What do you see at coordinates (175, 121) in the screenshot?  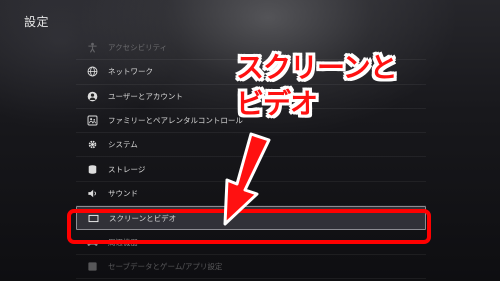 I see `menu-item-label: ファミリーとペアレンタルコントロール` at bounding box center [175, 121].